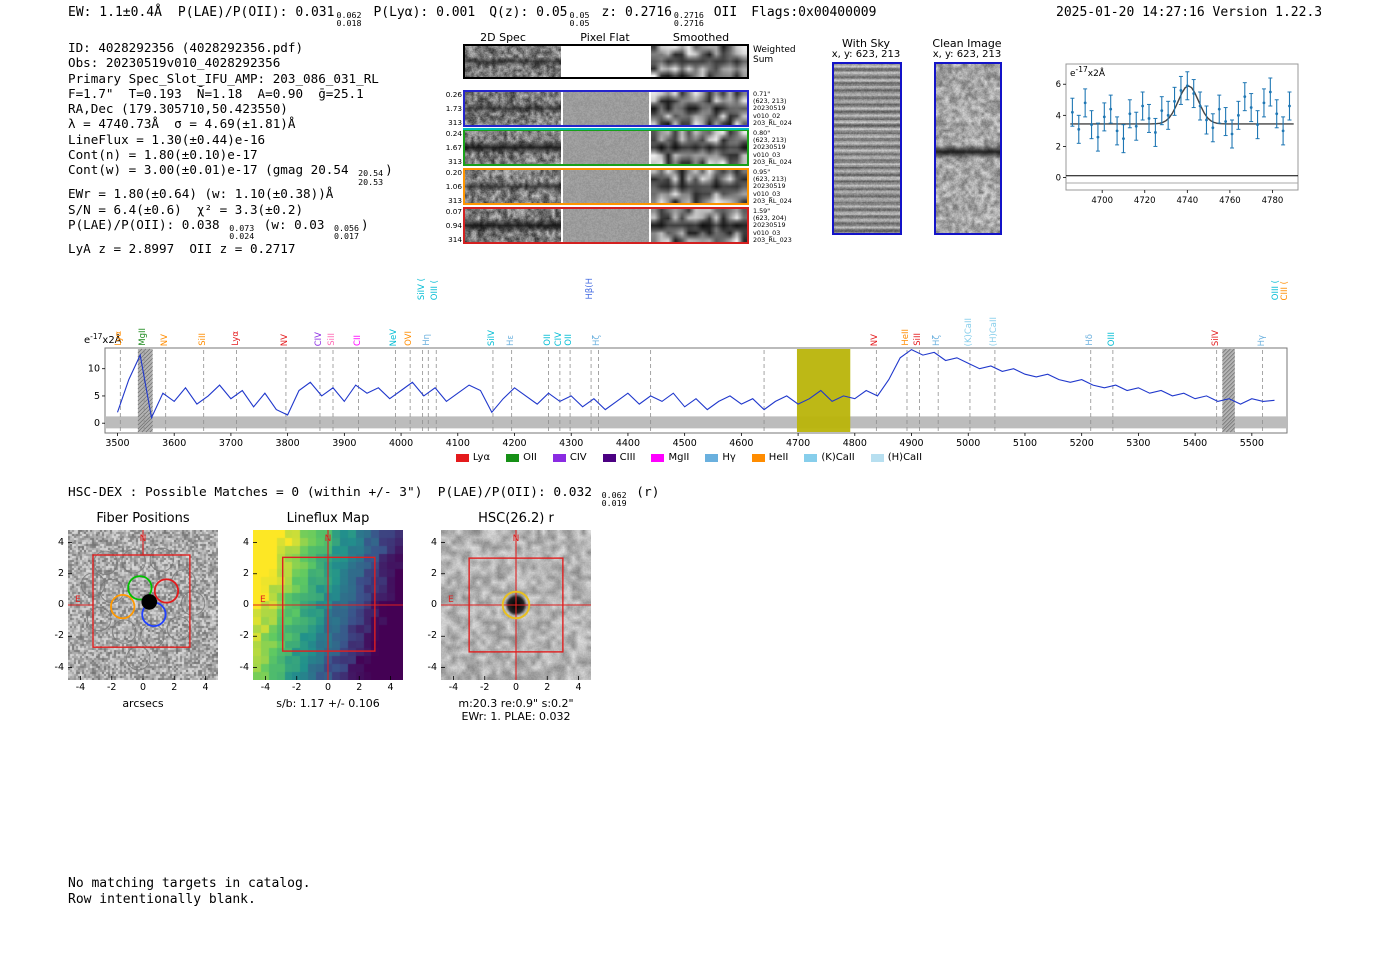 This screenshot has height=953, width=1400. What do you see at coordinates (1111, 338) in the screenshot?
I see `emission-line-label: OIII` at bounding box center [1111, 338].